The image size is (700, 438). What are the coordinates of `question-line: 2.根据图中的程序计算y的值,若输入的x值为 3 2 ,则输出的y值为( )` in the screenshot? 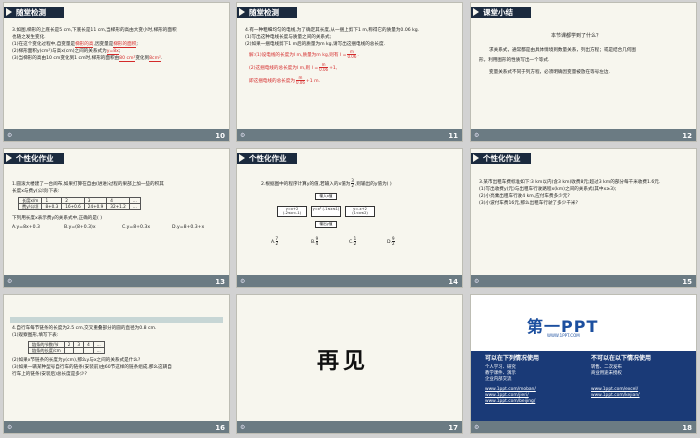 It's located at (326, 183).